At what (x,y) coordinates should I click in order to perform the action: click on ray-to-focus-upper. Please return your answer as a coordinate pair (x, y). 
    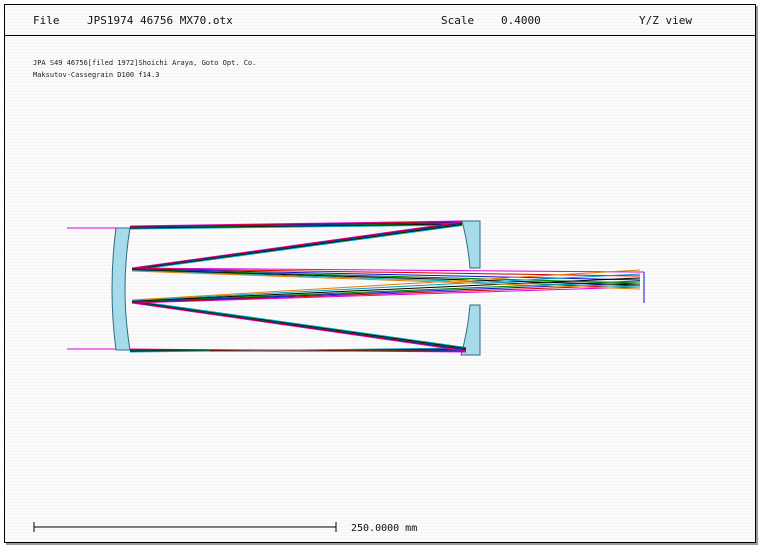
    Looking at the image, I should click on (386, 280).